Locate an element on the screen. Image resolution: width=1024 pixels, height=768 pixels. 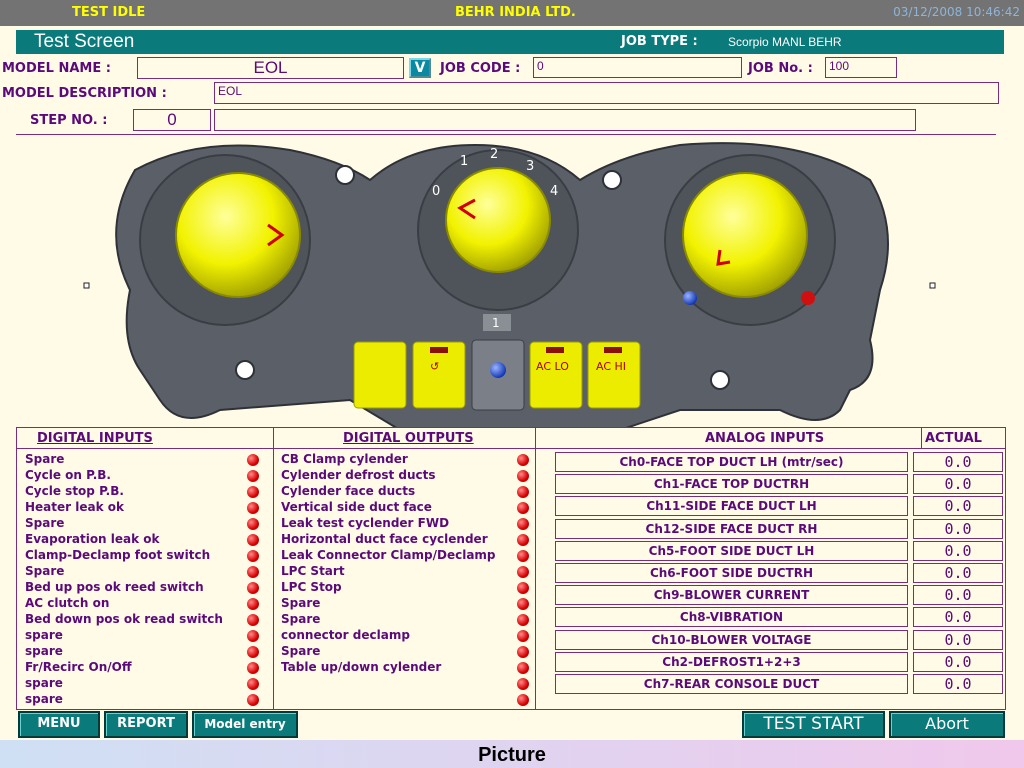
job-no-field: 100 is located at coordinates (861, 67).